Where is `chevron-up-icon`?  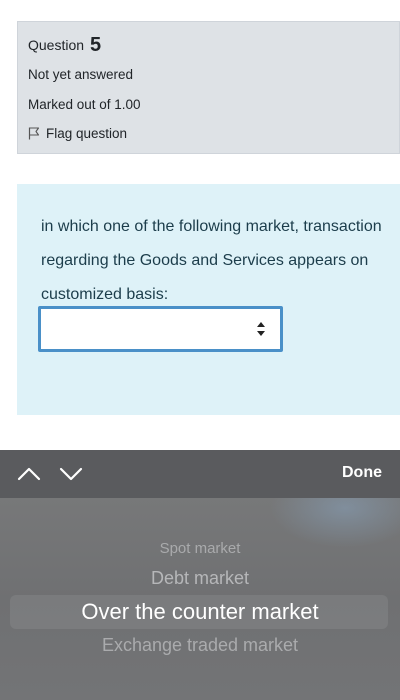
chevron-up-icon is located at coordinates (29, 474).